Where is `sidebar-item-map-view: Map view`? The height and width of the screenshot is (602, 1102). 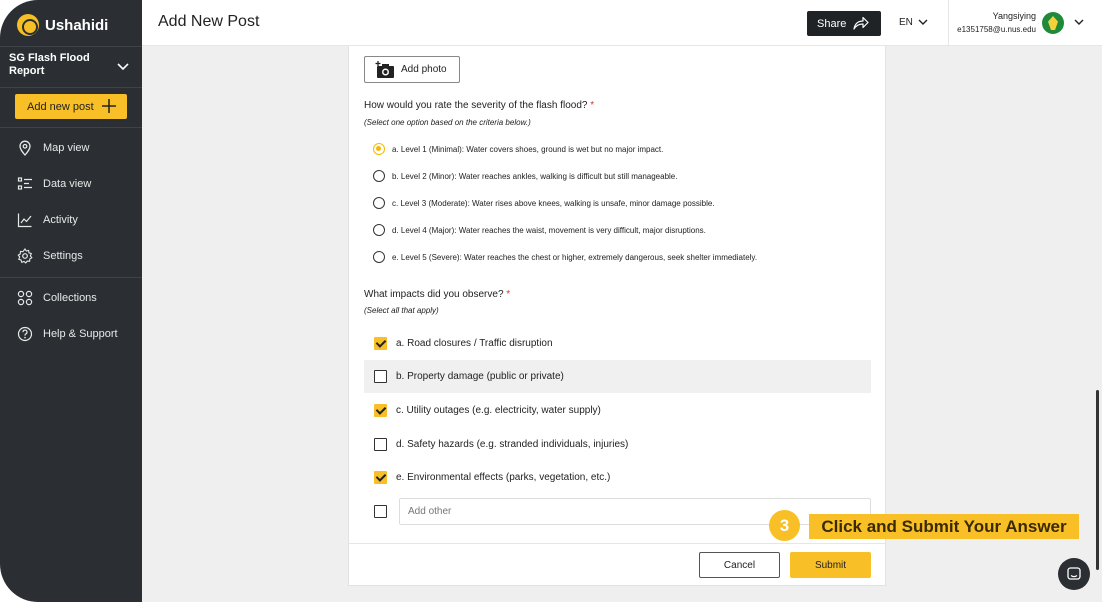
sidebar-item-map-view: Map view is located at coordinates (71, 148).